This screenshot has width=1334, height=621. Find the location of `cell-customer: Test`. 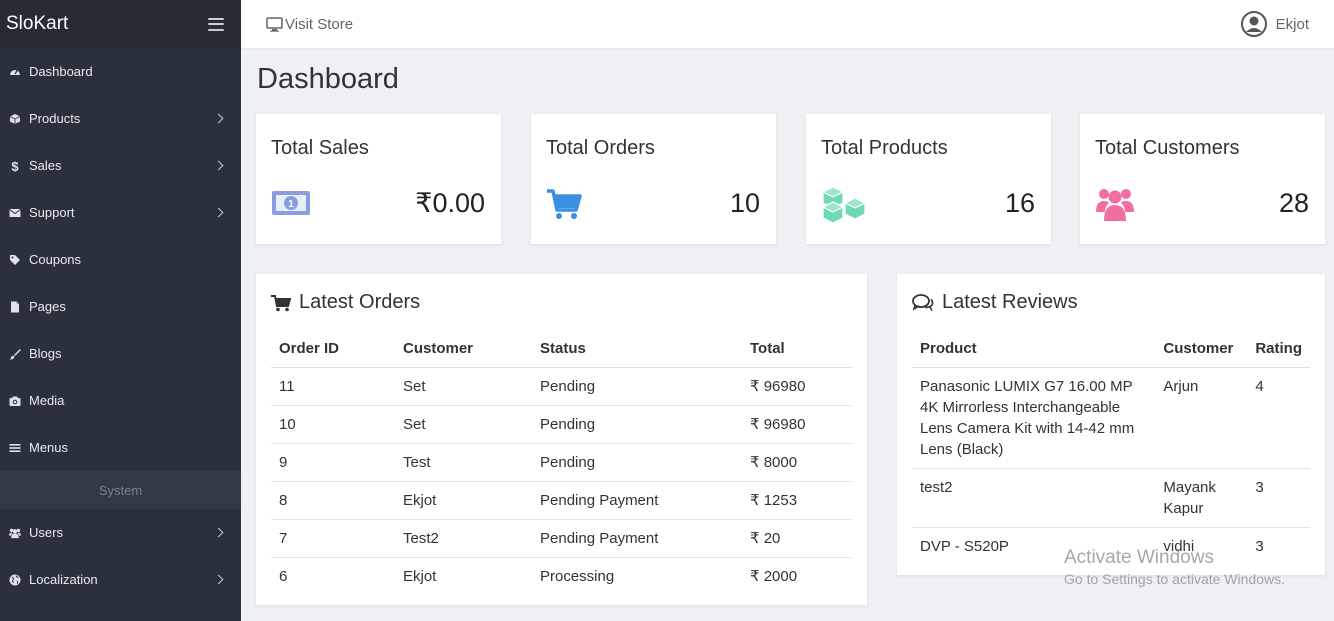

cell-customer: Test is located at coordinates (463, 461).